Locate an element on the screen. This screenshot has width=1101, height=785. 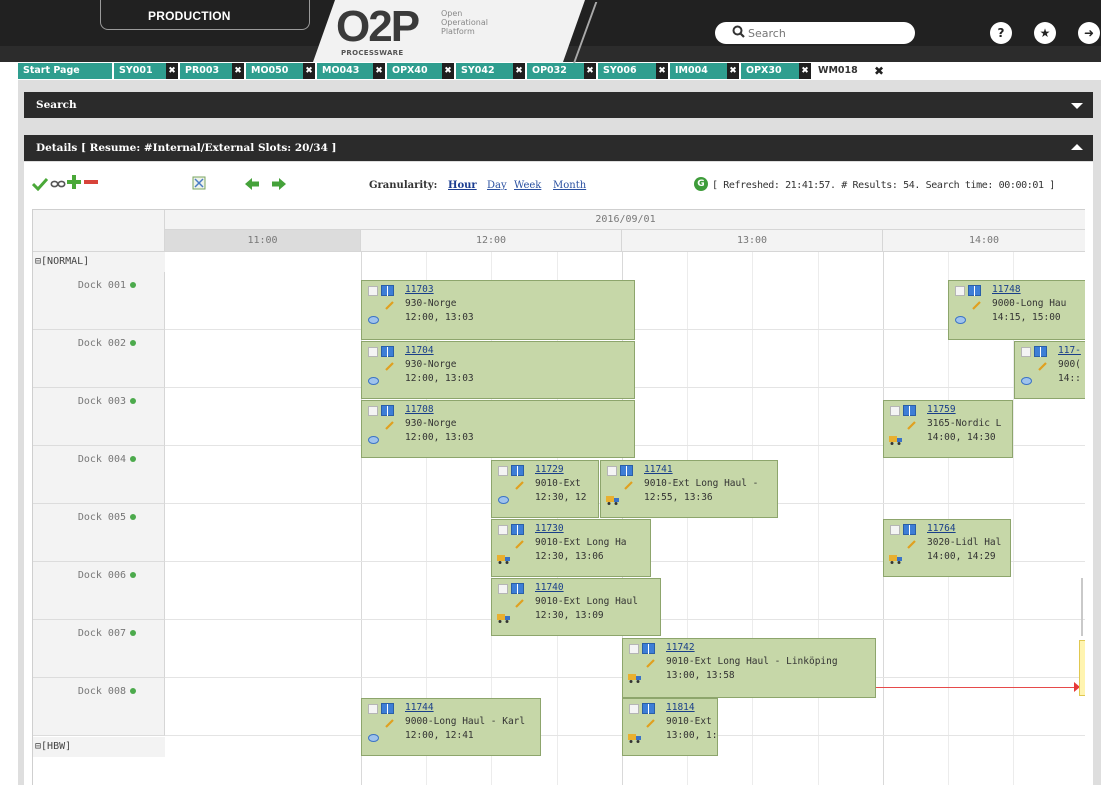
slot-id-link: 11741 is located at coordinates (658, 469).